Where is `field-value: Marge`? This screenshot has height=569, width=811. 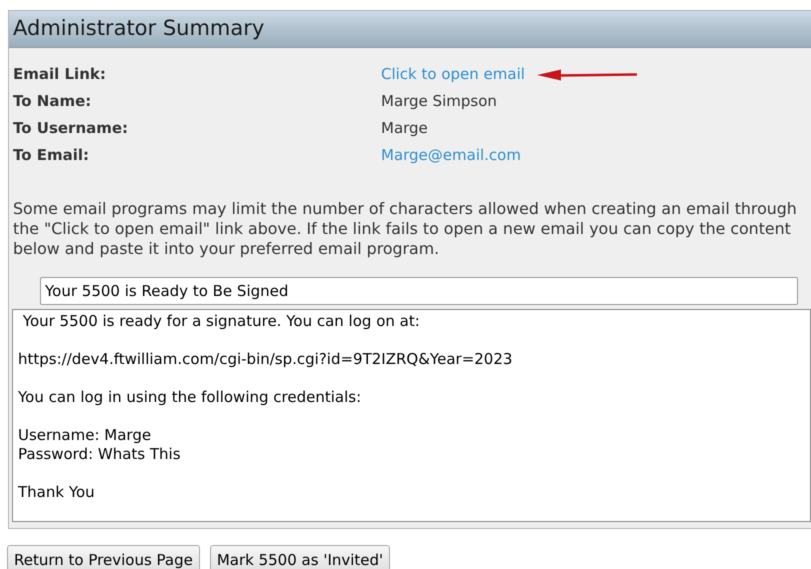 field-value: Marge is located at coordinates (404, 129).